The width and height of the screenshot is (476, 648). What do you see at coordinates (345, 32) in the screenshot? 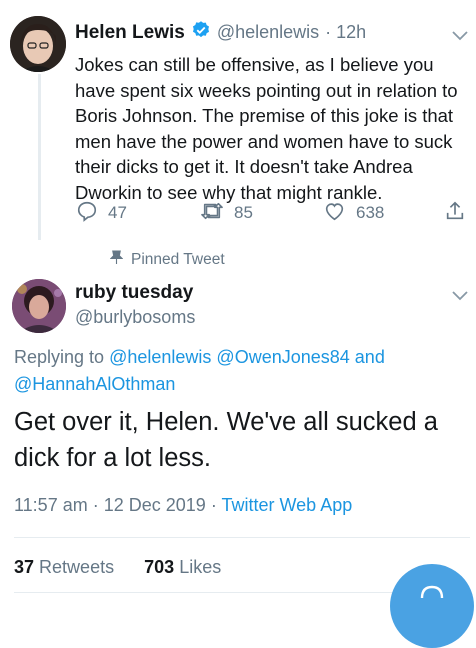
I see `tweet1-time: · 12h` at bounding box center [345, 32].